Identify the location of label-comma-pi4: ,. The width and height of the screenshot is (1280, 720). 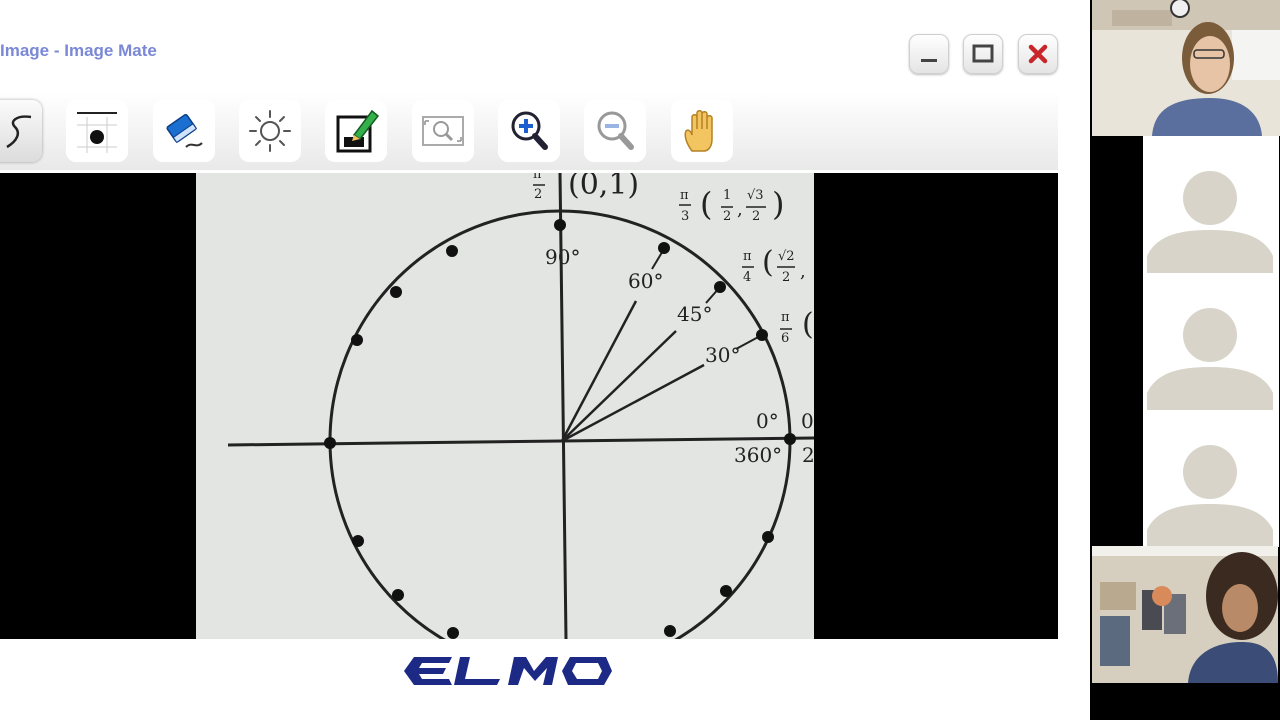
(803, 271).